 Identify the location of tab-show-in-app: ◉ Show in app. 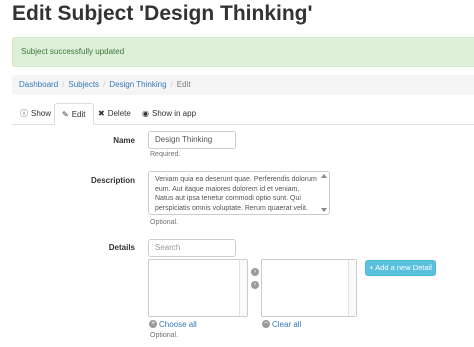
(169, 114).